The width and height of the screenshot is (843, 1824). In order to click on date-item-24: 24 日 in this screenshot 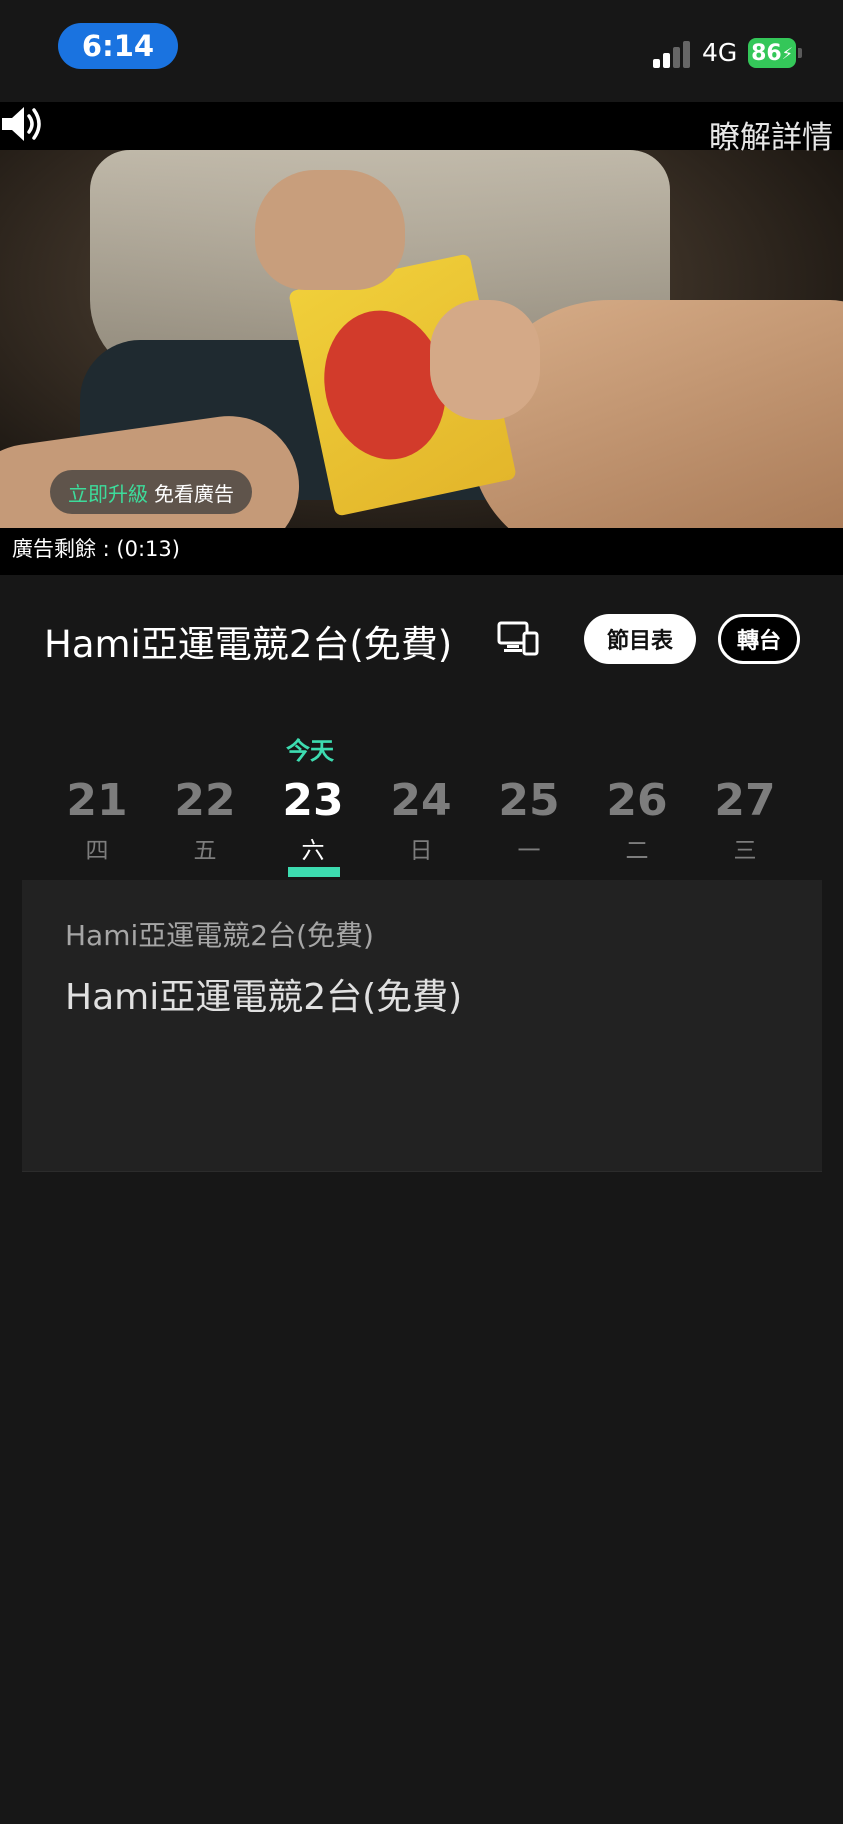, I will do `click(421, 819)`.